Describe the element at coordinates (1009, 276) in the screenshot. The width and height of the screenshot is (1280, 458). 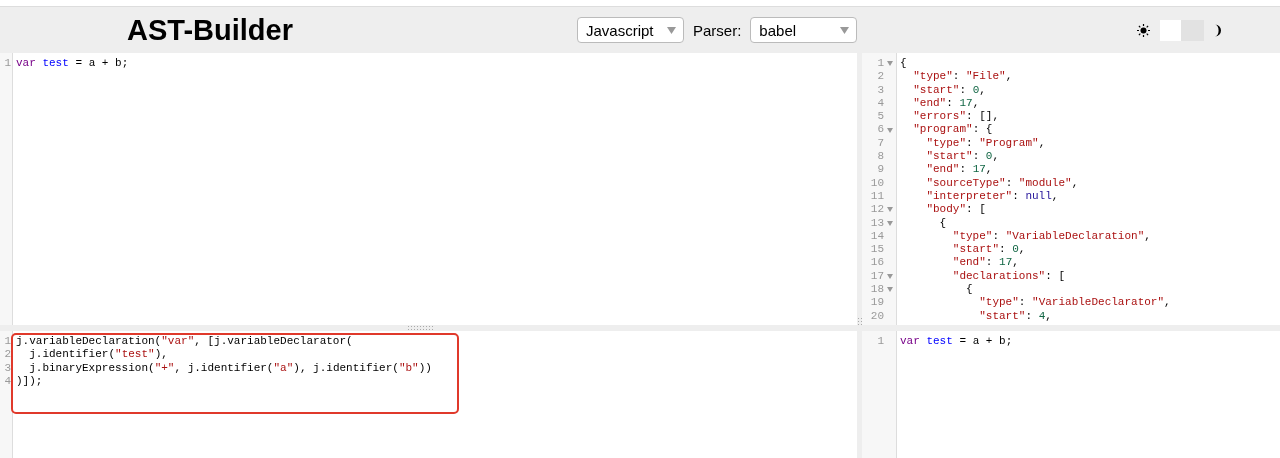
I see `code-line: "declarations": [` at that location.